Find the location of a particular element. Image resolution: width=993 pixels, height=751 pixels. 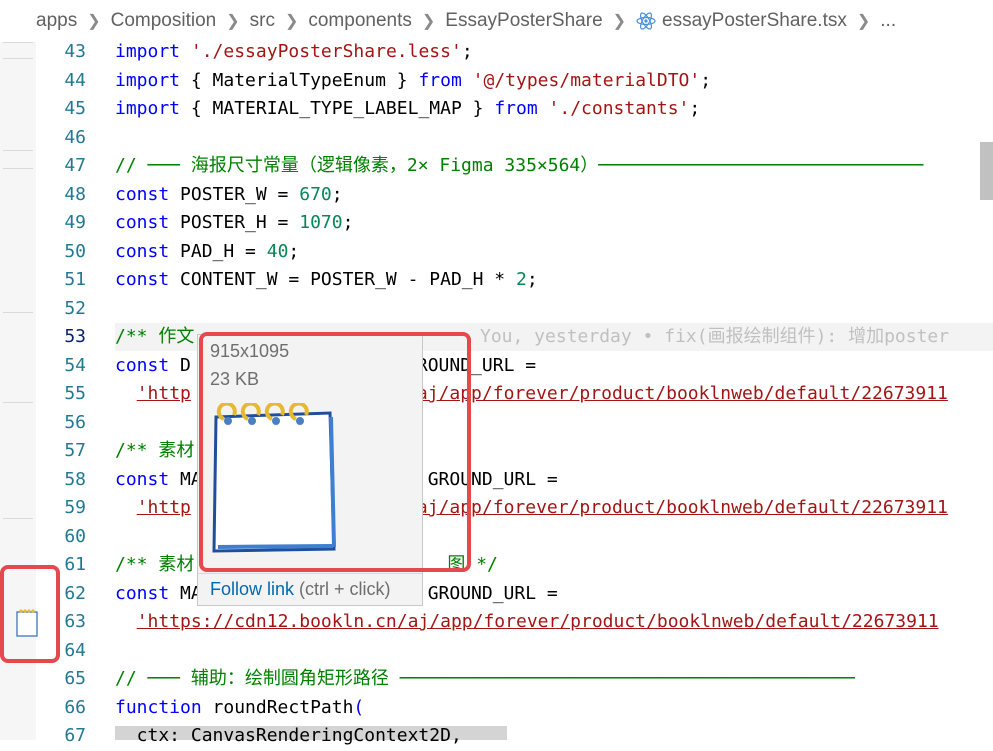

line-number: 48 is located at coordinates (75, 194).